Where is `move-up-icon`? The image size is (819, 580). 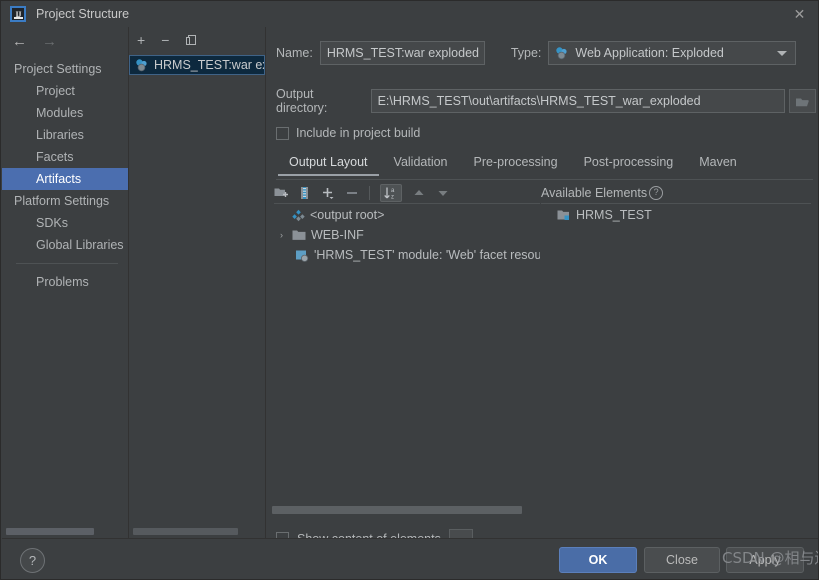
move-up-icon is located at coordinates (419, 193).